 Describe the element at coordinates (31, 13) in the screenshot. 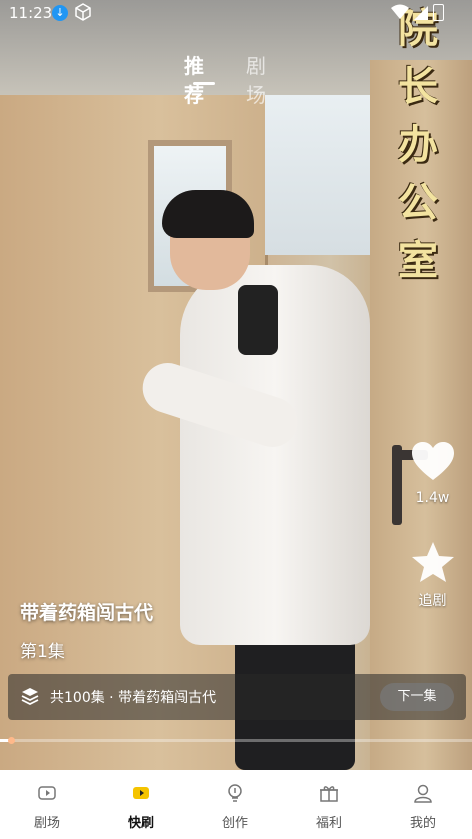

I see `status-time: 11:23` at that location.